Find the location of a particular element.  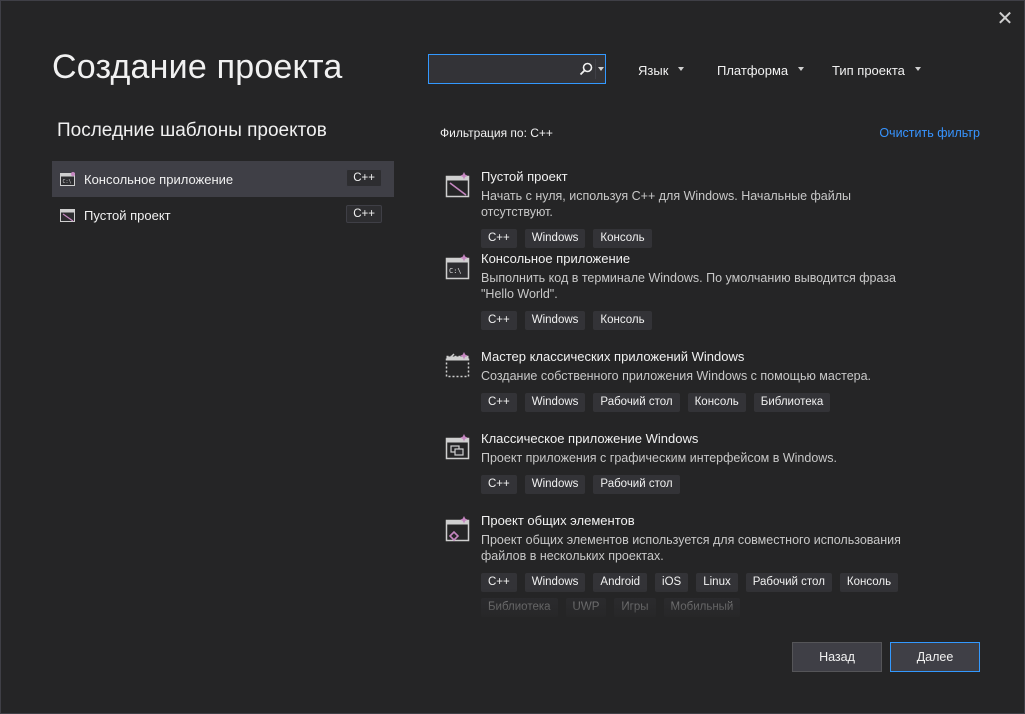

recent-item-empty-project: Пустой проект C++ is located at coordinates (223, 215).